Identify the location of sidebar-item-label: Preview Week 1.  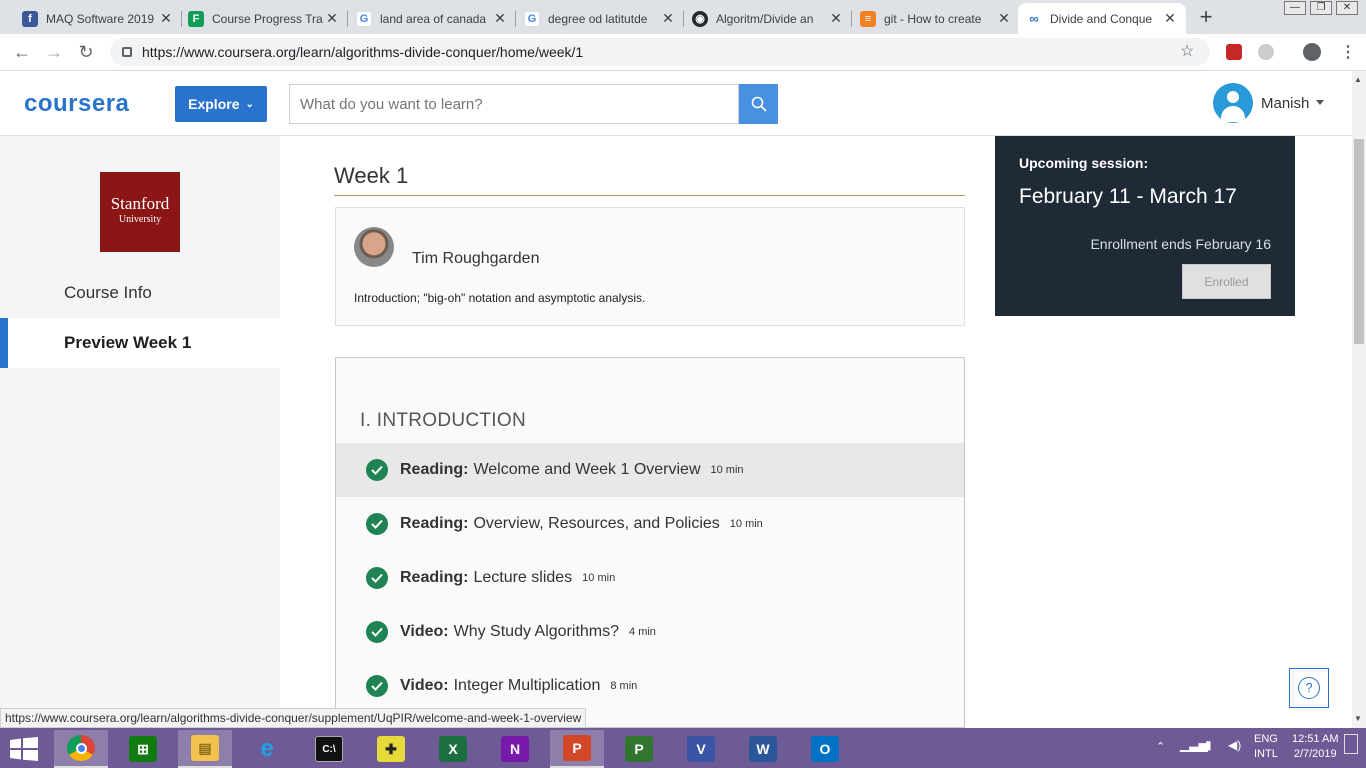
(128, 342).